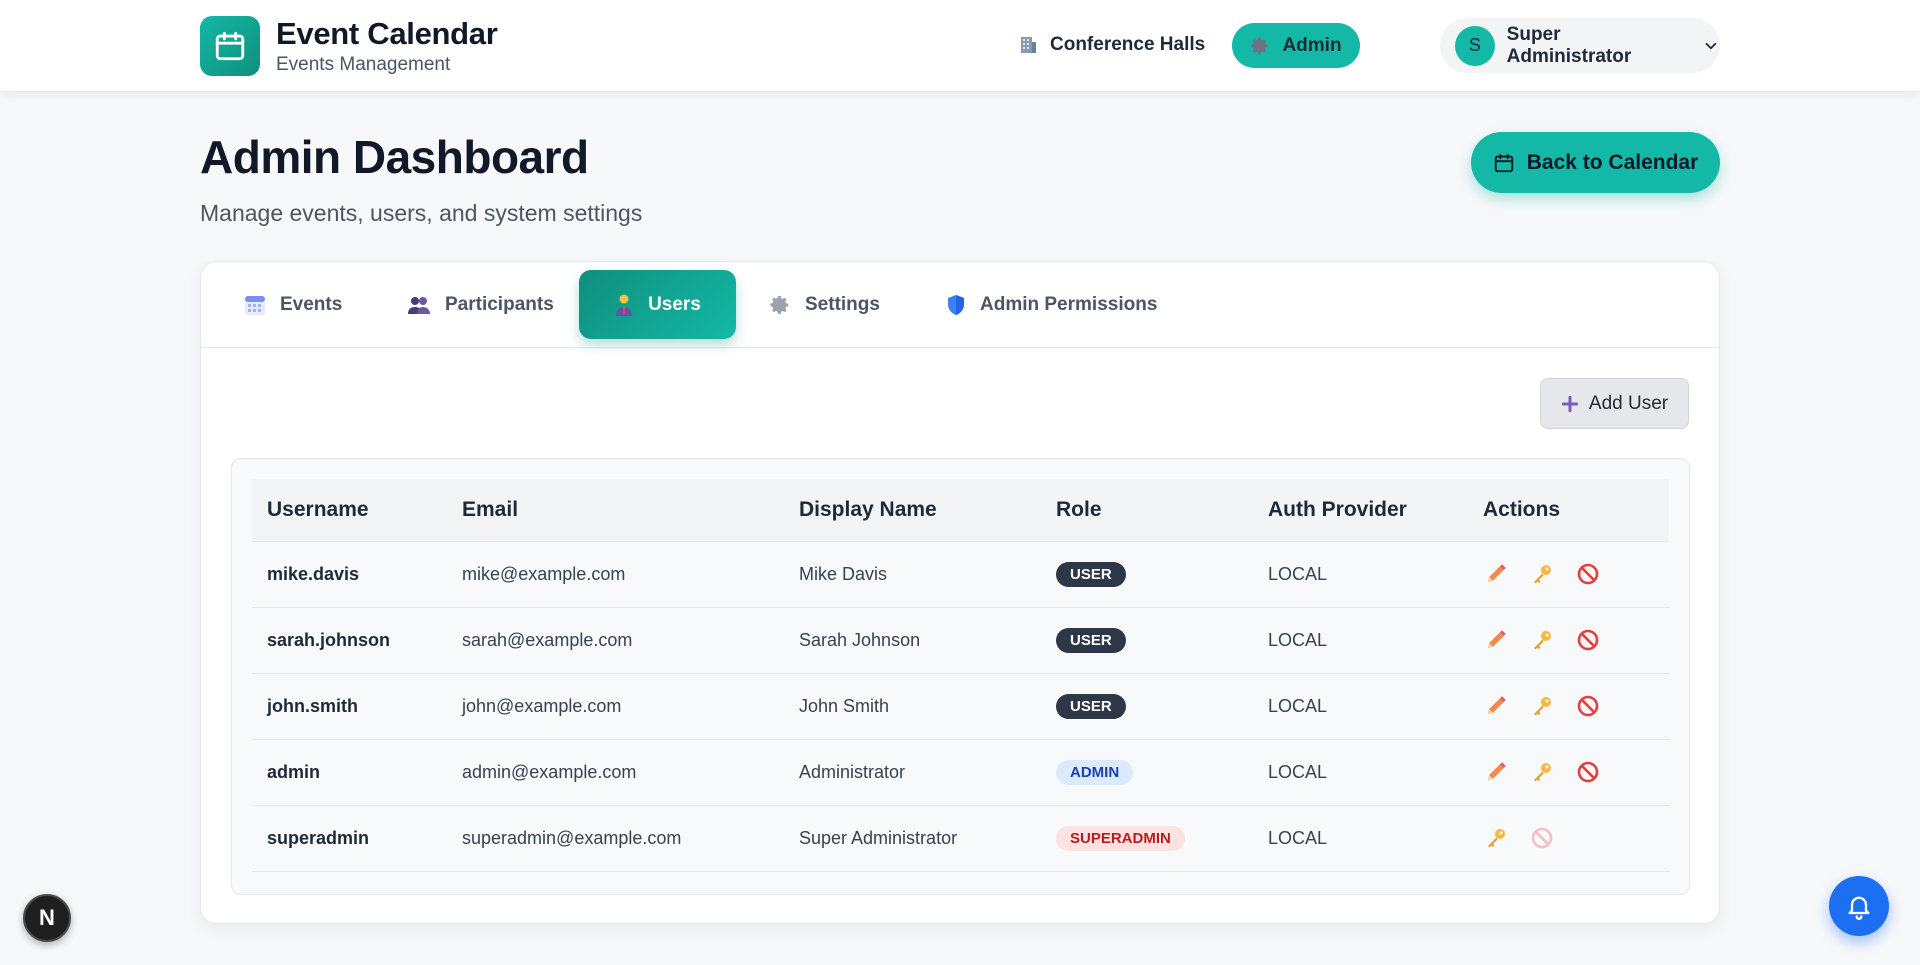 This screenshot has height=965, width=1920. I want to click on tab-events: Events, so click(293, 304).